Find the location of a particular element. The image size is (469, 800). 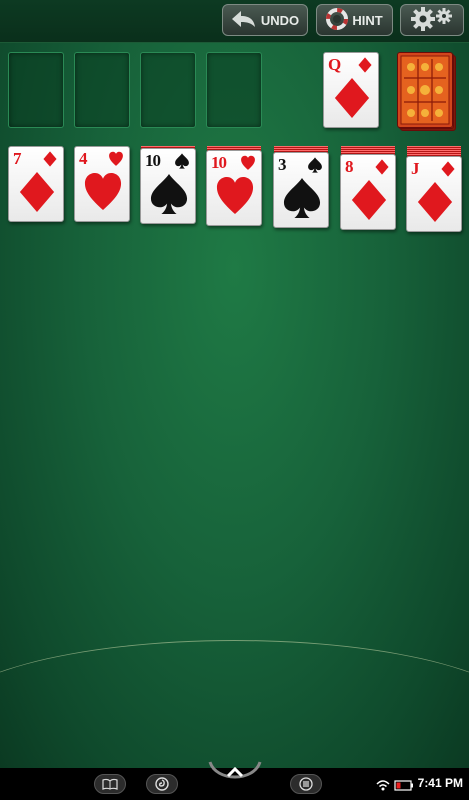

card-rank: 8 is located at coordinates (349, 166).